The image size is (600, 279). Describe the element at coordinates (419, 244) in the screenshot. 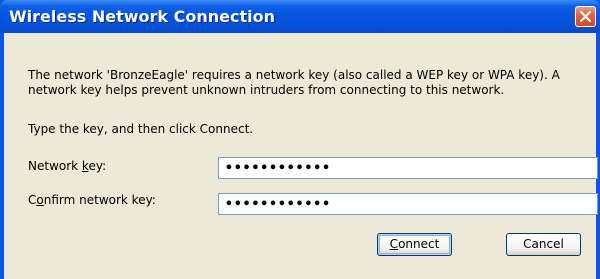

I see `connect-button-label: onnect` at that location.